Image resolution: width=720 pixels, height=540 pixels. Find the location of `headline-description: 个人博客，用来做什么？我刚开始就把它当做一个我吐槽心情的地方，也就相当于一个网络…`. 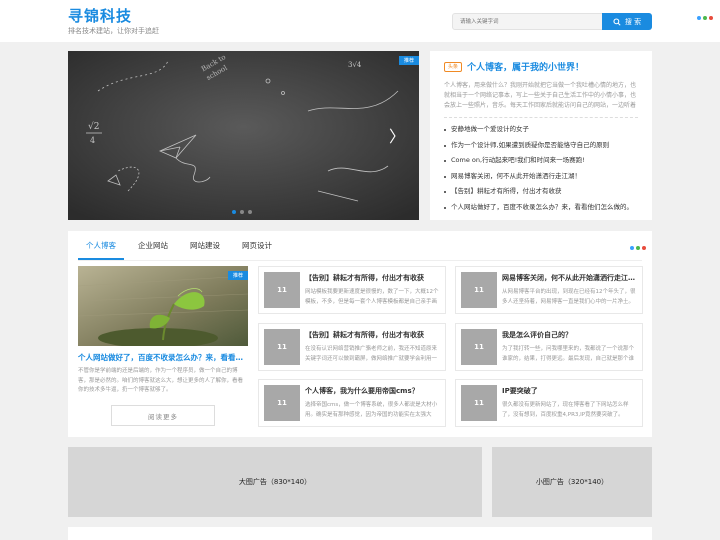

headline-description: 个人博客，用来做什么？我刚开始就把它当做一个我吐槽心情的地方，也就相当于一个网络… is located at coordinates (540, 95).